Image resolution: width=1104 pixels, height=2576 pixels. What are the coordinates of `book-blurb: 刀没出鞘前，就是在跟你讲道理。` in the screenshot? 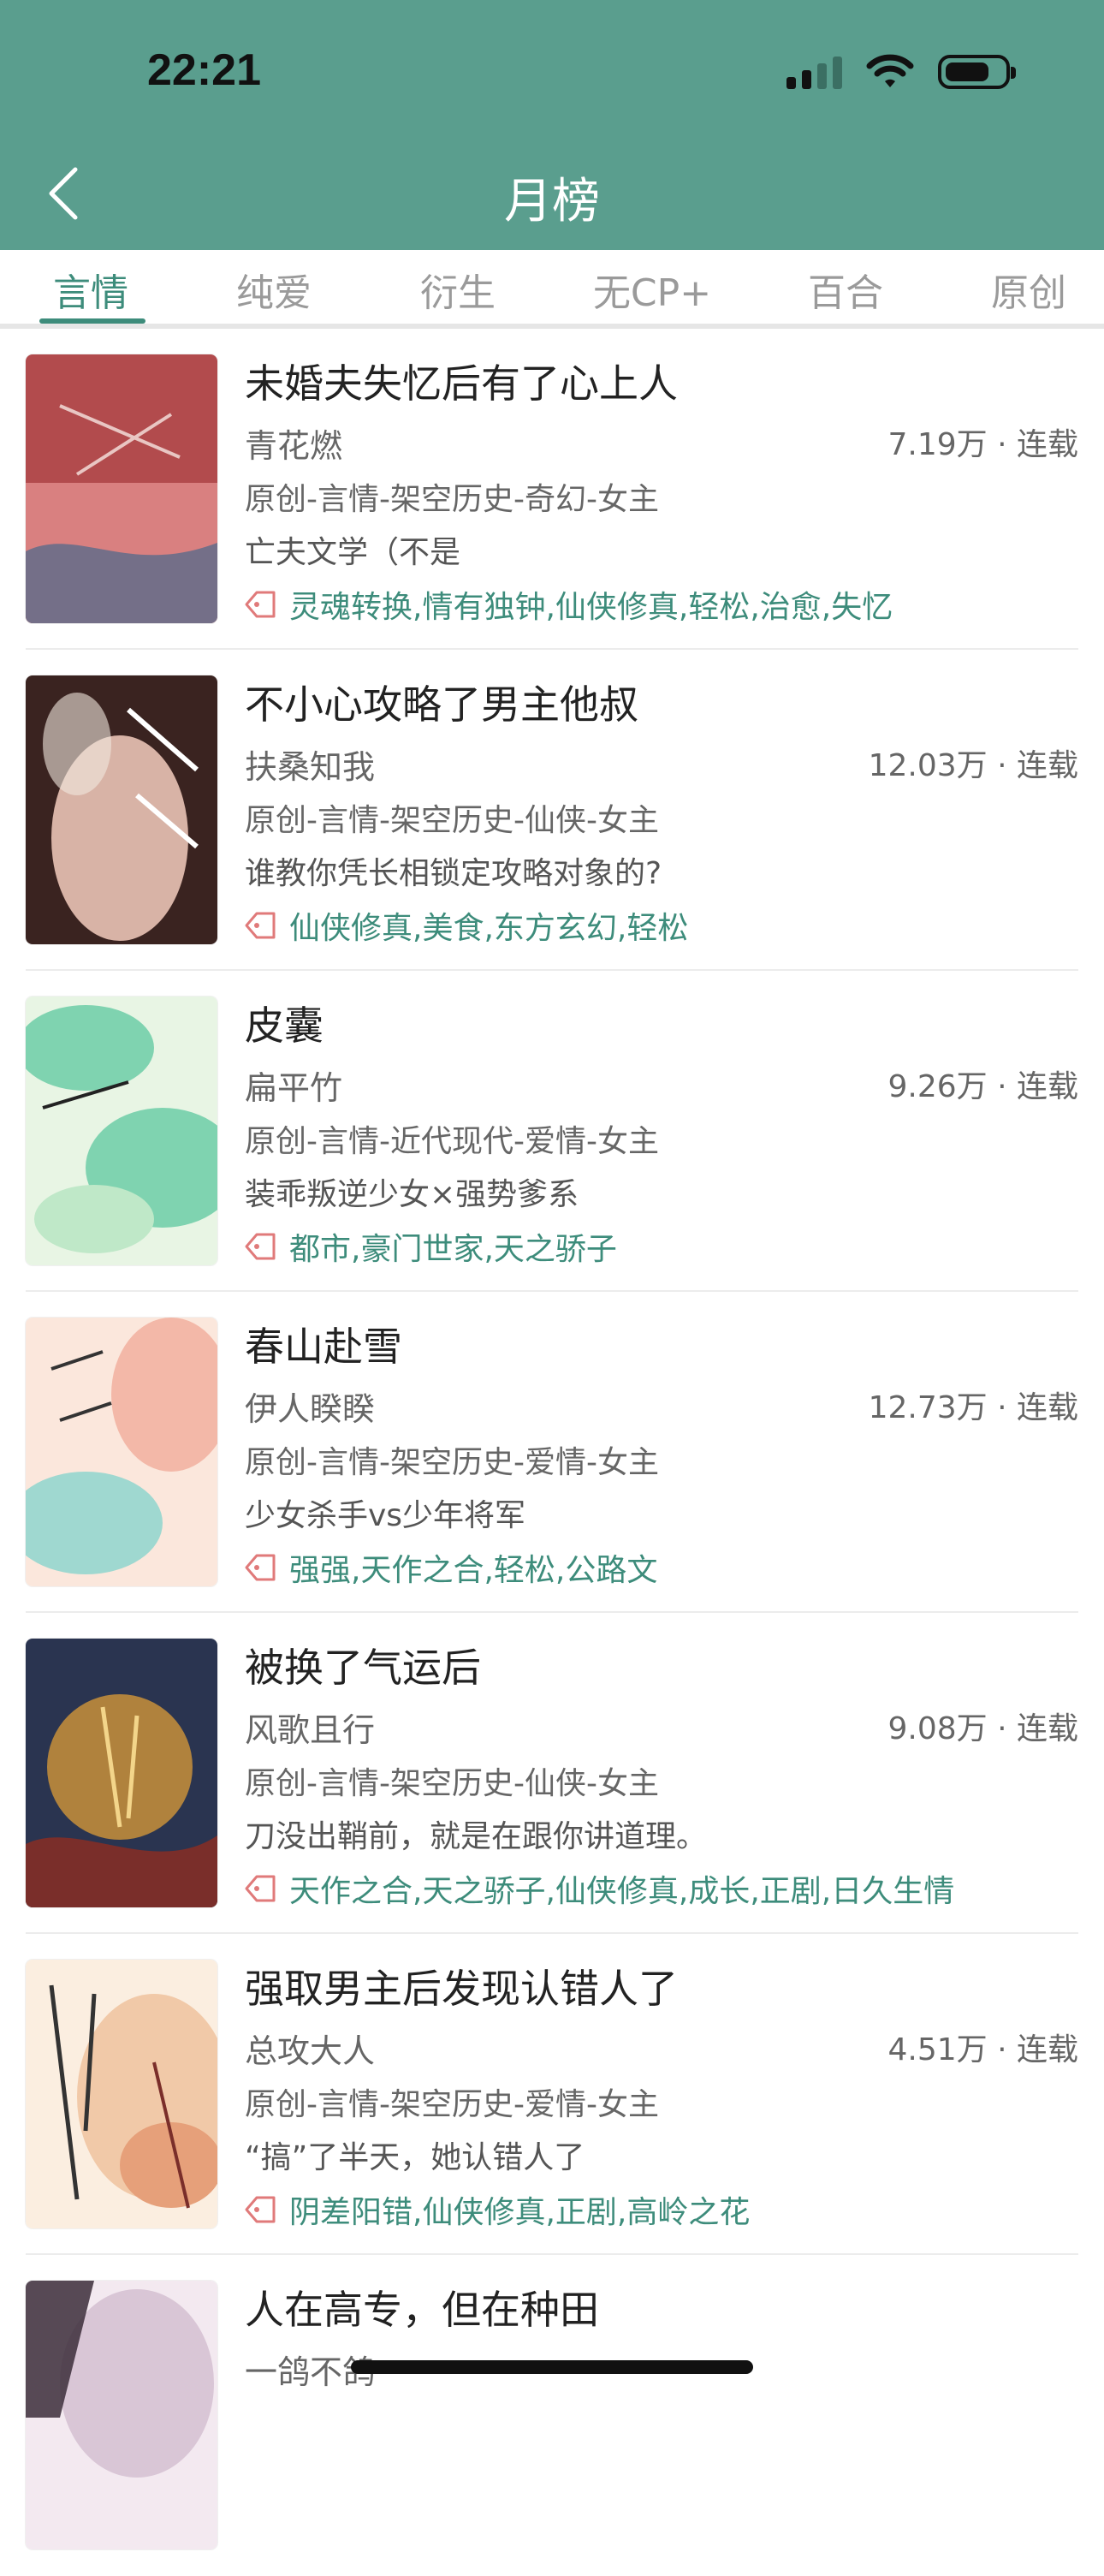 It's located at (476, 1837).